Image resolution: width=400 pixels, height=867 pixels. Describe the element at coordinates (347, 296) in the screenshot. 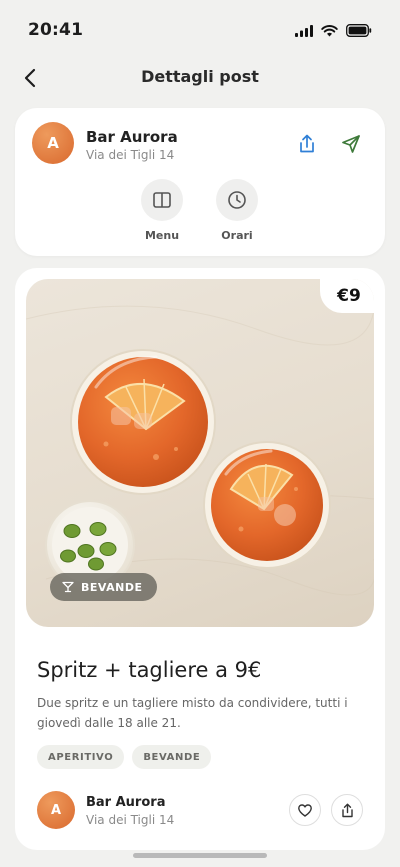

I see `price-badge: €9` at that location.